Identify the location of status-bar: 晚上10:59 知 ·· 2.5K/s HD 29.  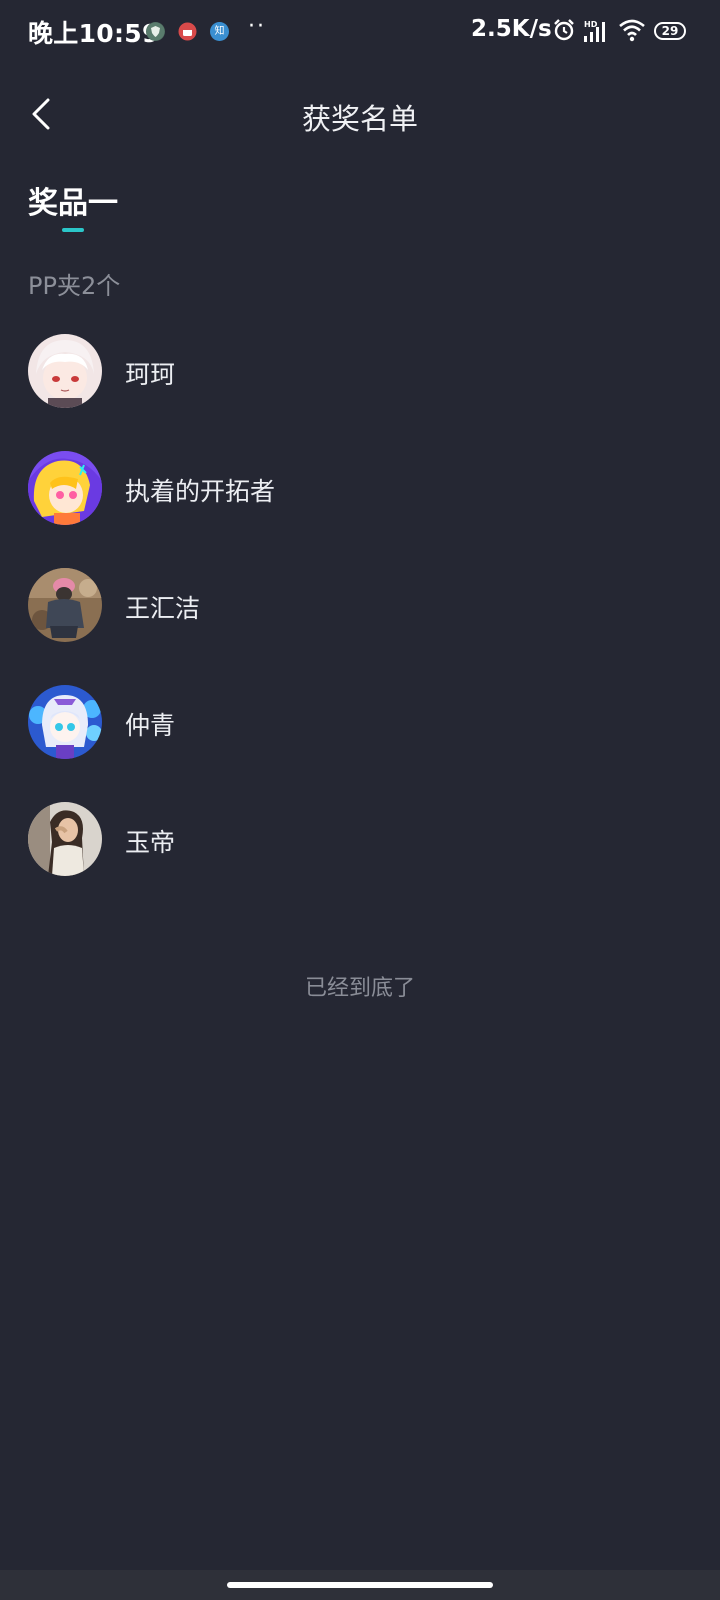
(360, 32).